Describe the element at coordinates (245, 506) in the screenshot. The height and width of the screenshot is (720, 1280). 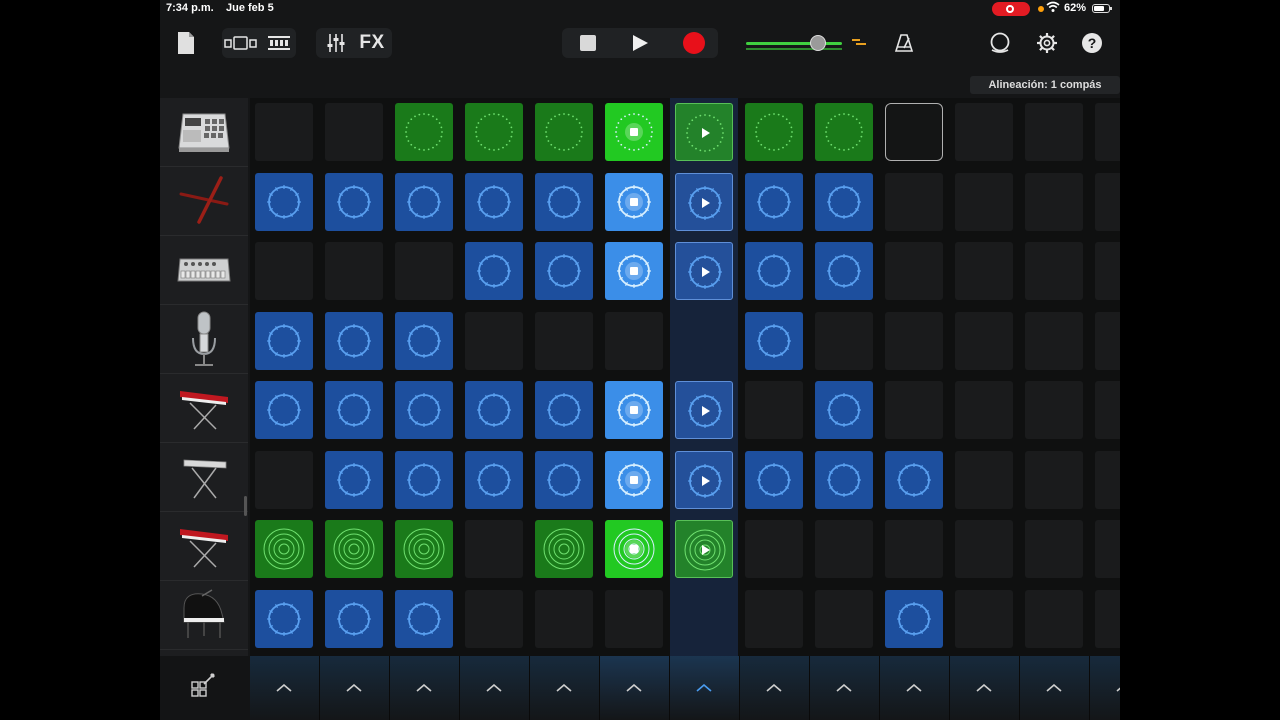
I see `column-resize-handle` at that location.